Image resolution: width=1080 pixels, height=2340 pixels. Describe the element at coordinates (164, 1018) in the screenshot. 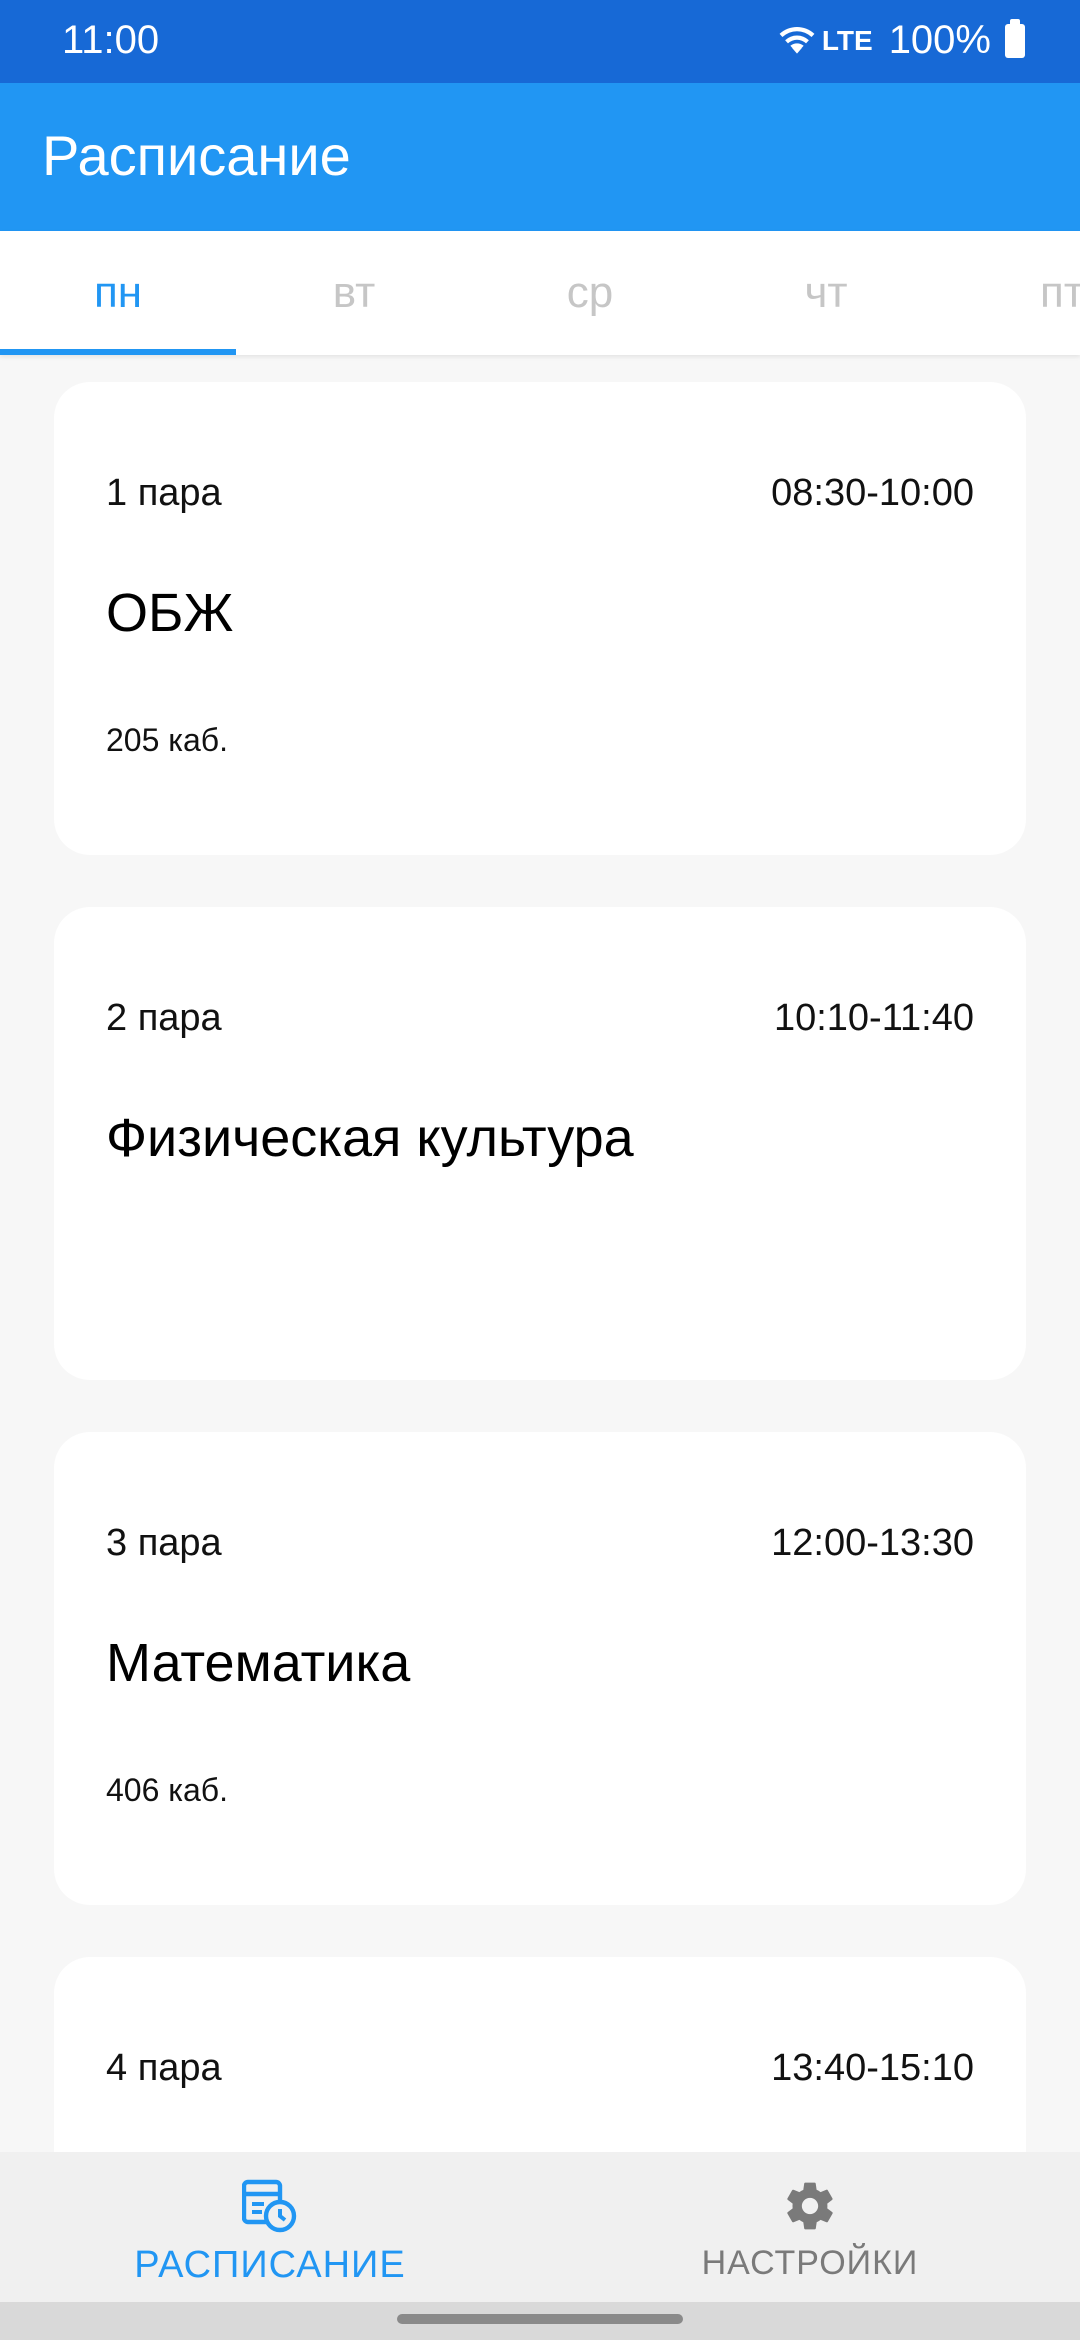

I see `lesson-number: 2 пара` at that location.